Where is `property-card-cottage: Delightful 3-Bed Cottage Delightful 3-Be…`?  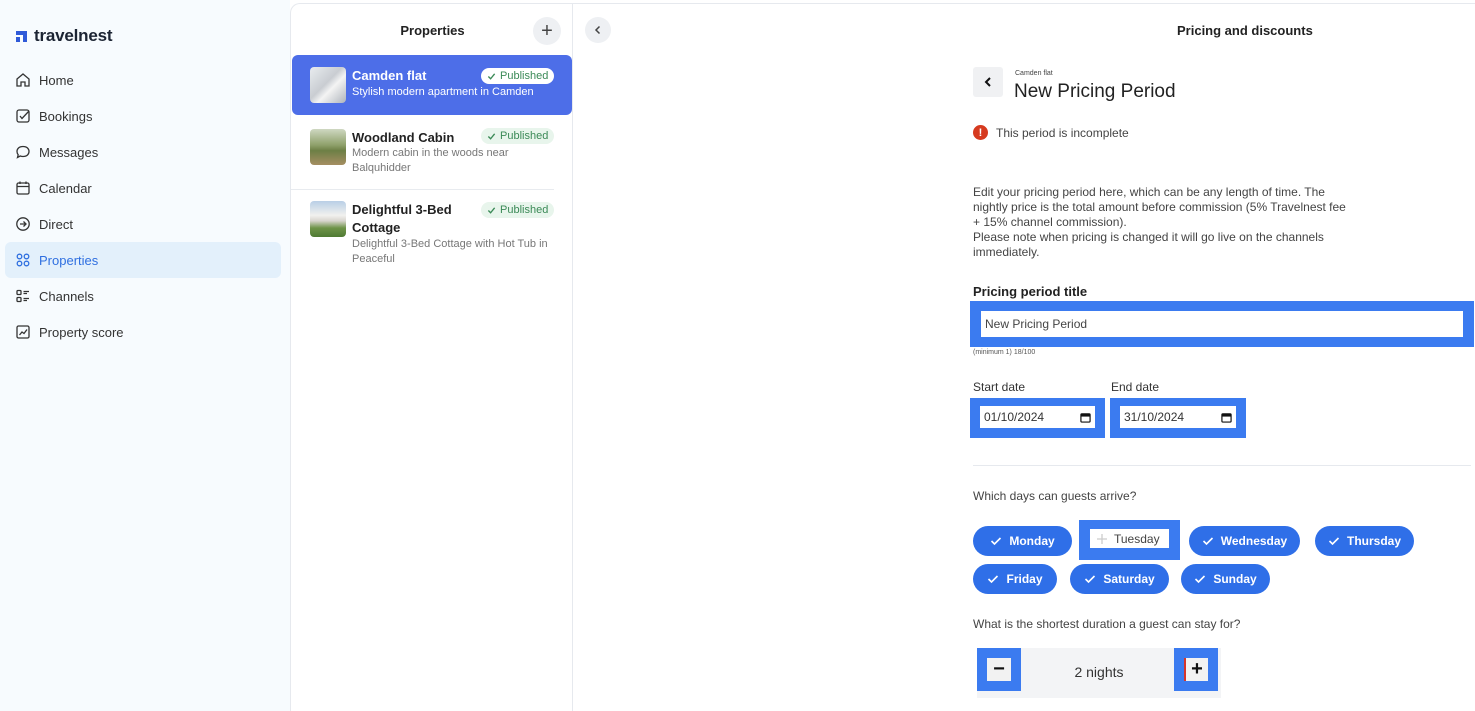
property-card-cottage: Delightful 3-Bed Cottage Delightful 3-Be… is located at coordinates (432, 233).